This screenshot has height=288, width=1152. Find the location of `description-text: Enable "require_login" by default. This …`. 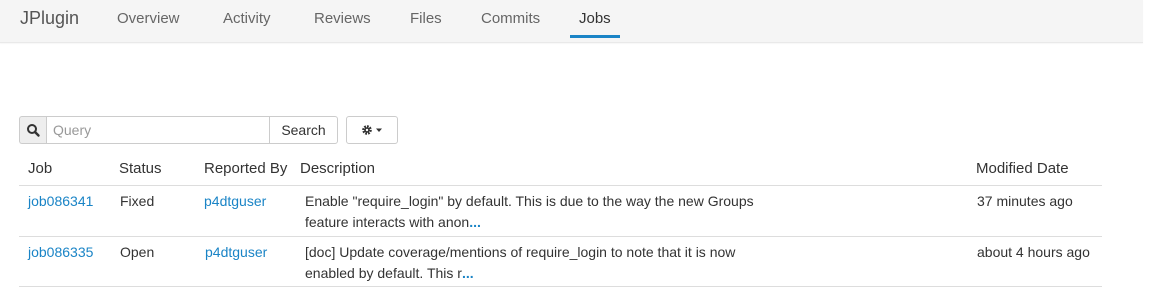

description-text: Enable "require_login" by default. This … is located at coordinates (529, 211).